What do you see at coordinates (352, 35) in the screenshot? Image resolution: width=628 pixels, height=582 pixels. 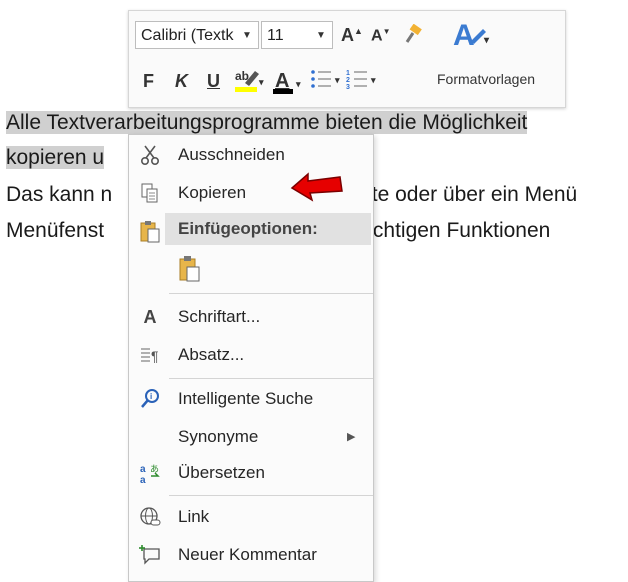 I see `grow-font-button: A▲` at bounding box center [352, 35].